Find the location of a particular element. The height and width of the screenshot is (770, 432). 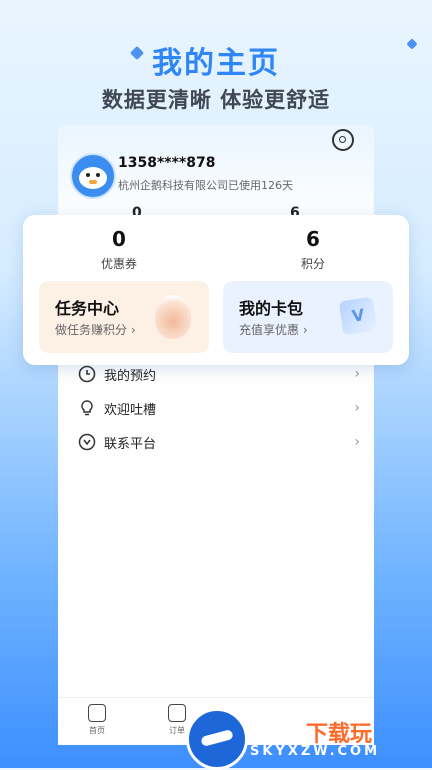

stat-coupons: 0 优惠券 is located at coordinates (119, 249).